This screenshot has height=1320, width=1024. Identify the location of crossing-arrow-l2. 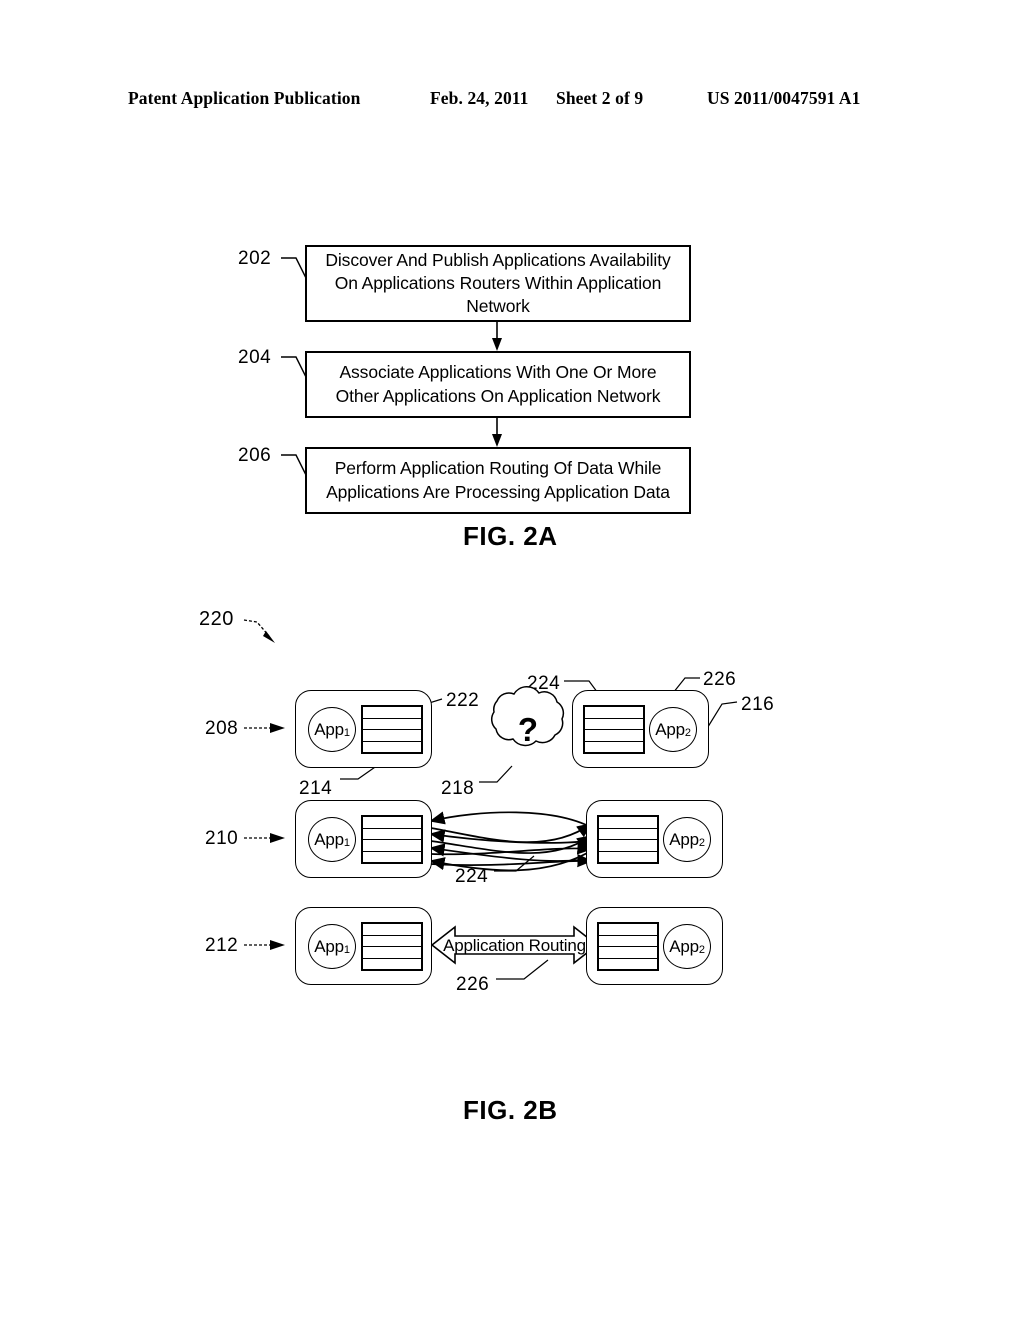
(513, 836).